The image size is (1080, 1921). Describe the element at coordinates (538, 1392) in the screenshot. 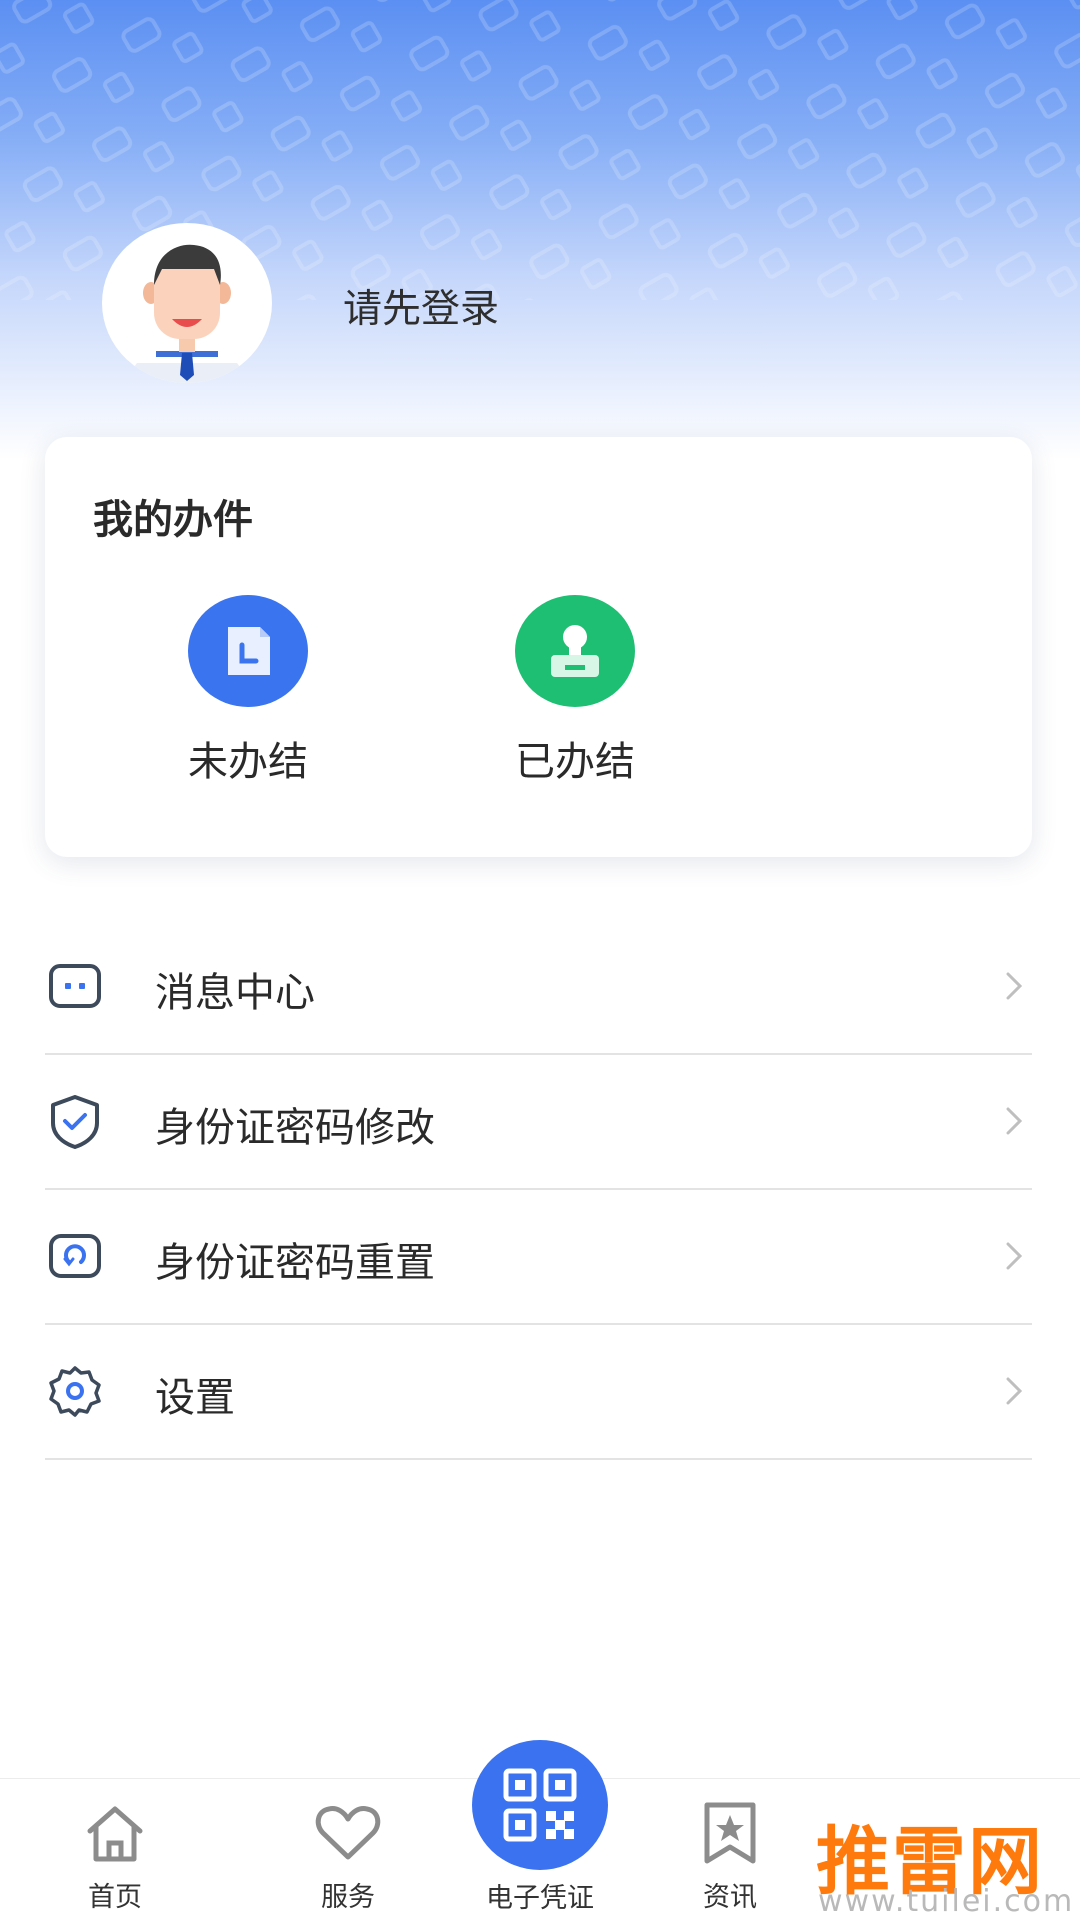

I see `menu-item-settings: 设置` at that location.